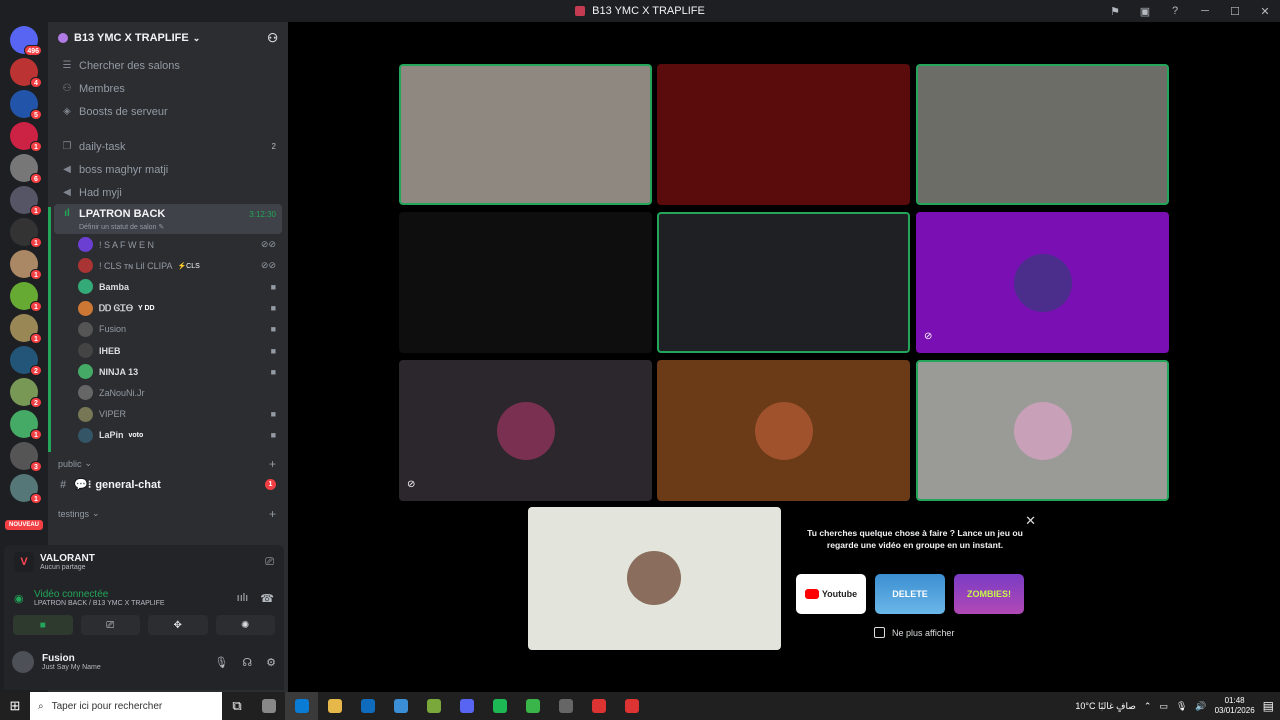  Describe the element at coordinates (245, 625) in the screenshot. I see `soundboard-button: ✺` at that location.